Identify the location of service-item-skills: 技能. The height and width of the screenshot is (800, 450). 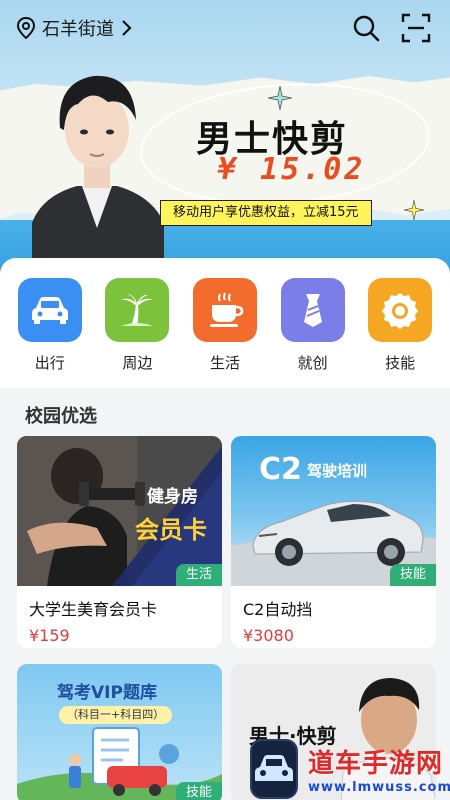
(400, 333).